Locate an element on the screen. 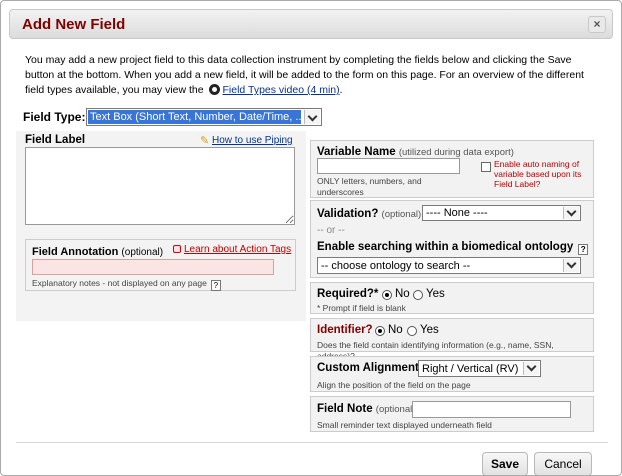  field-type-label: Field Type: is located at coordinates (54, 117).